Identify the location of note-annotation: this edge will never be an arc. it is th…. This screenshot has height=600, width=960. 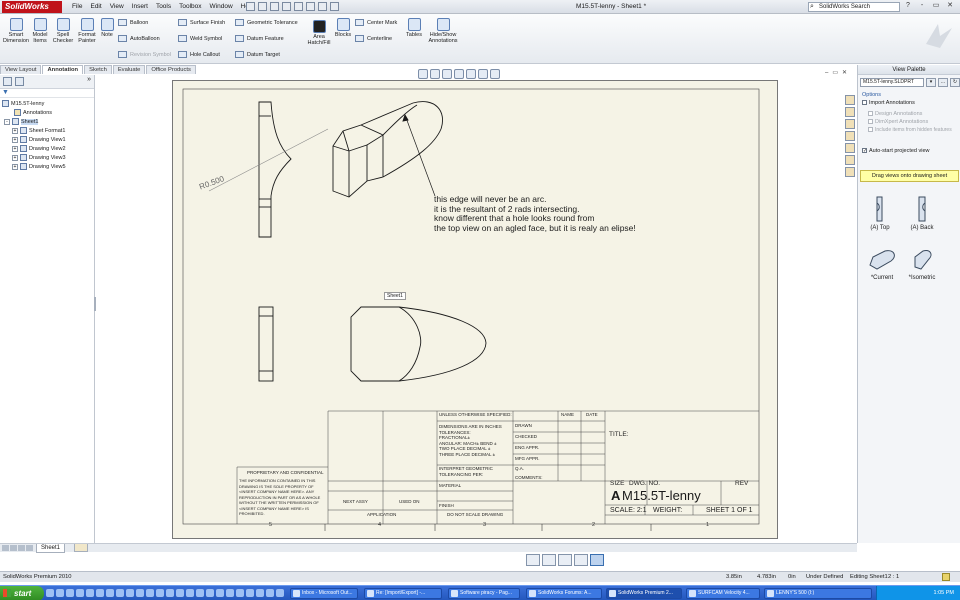
(535, 213).